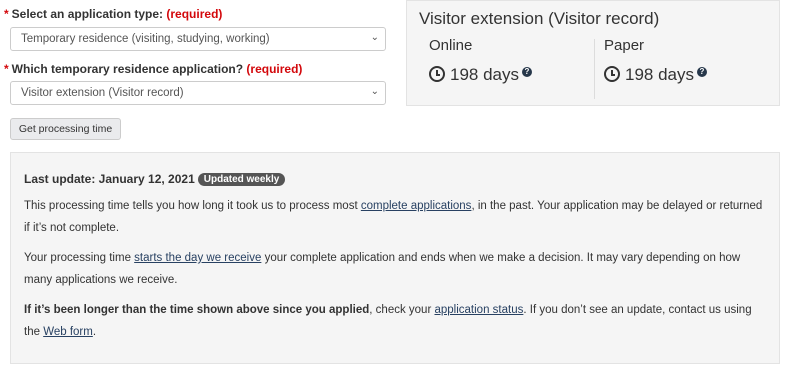  Describe the element at coordinates (94, 332) in the screenshot. I see `p3-text-c: .` at that location.